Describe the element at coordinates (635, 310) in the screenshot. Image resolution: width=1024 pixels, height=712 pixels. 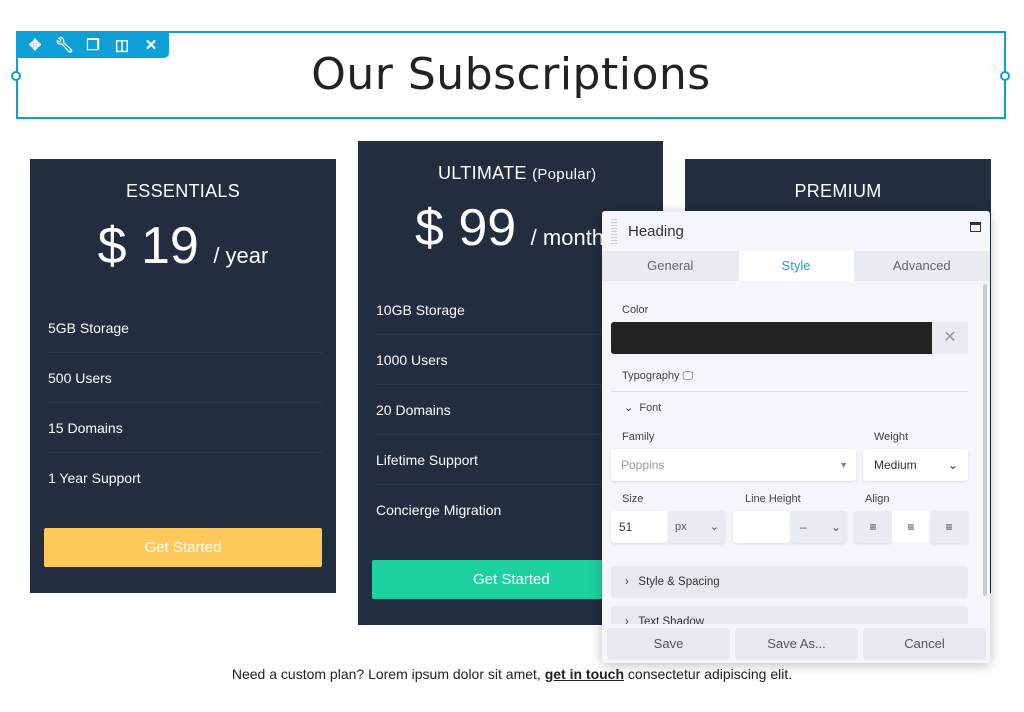
I see `color-label: Color` at that location.